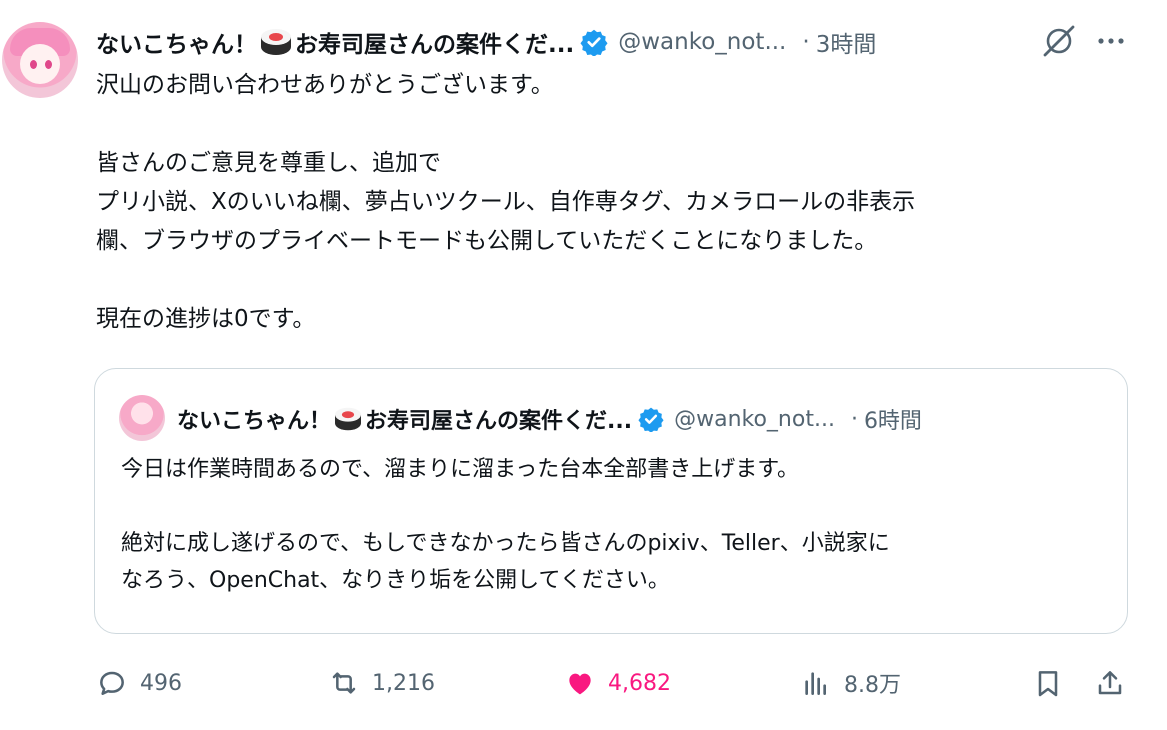 Image resolution: width=1167 pixels, height=730 pixels. I want to click on post-line: 欄、ブラウザのプライベートモードも公開していただくことになりました。, so click(487, 241).